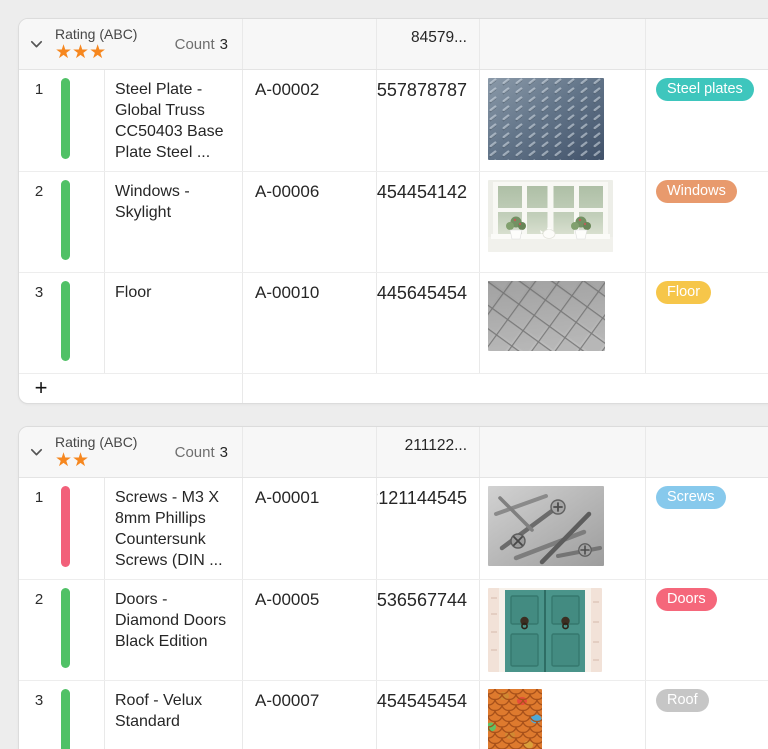 The width and height of the screenshot is (768, 749). What do you see at coordinates (310, 323) in the screenshot?
I see `sku-cell: A-00010` at bounding box center [310, 323].